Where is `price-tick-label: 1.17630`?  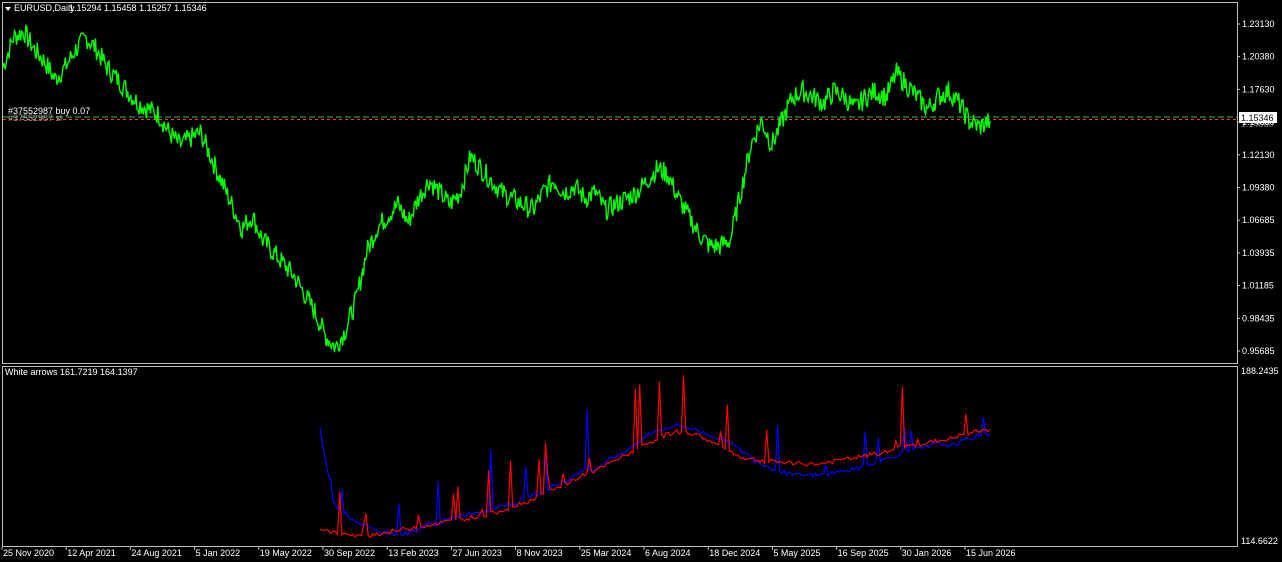 price-tick-label: 1.17630 is located at coordinates (1258, 89).